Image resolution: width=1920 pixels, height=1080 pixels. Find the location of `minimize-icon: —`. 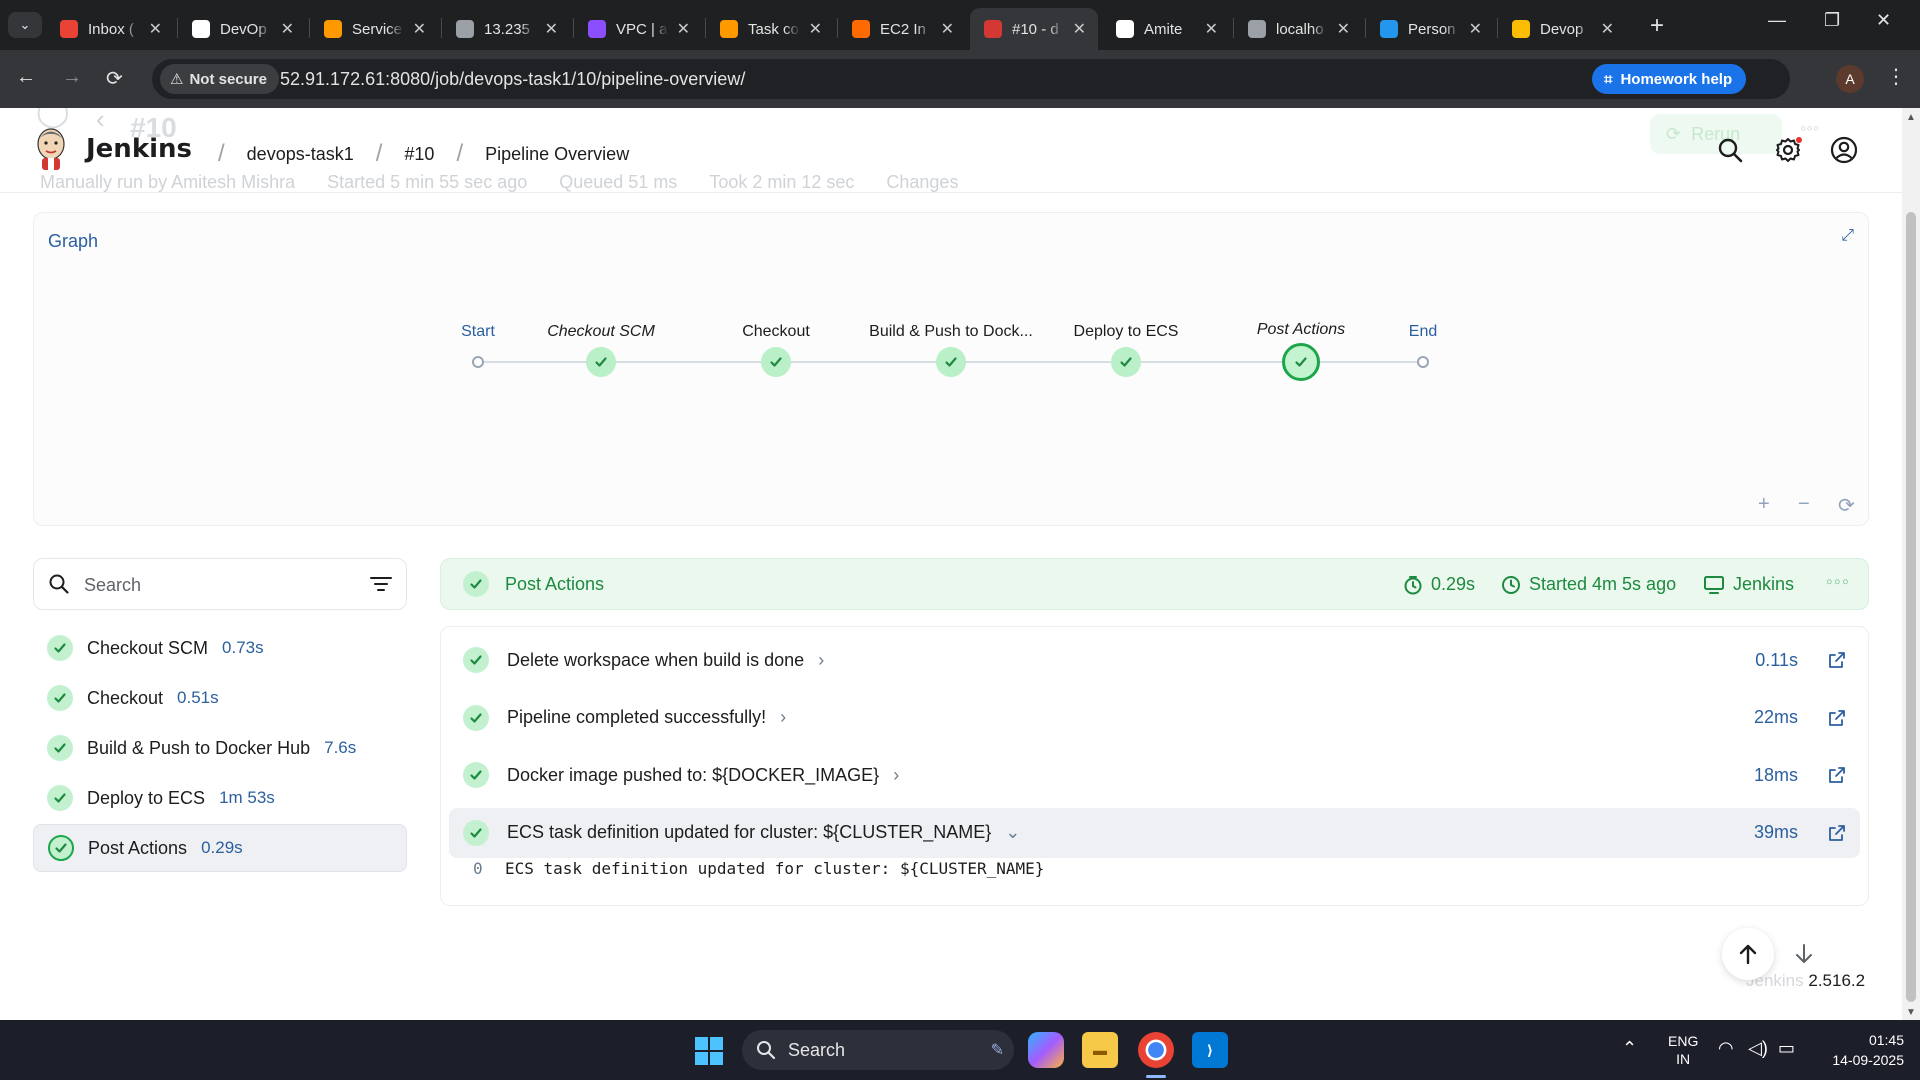

minimize-icon: — is located at coordinates (1777, 20).